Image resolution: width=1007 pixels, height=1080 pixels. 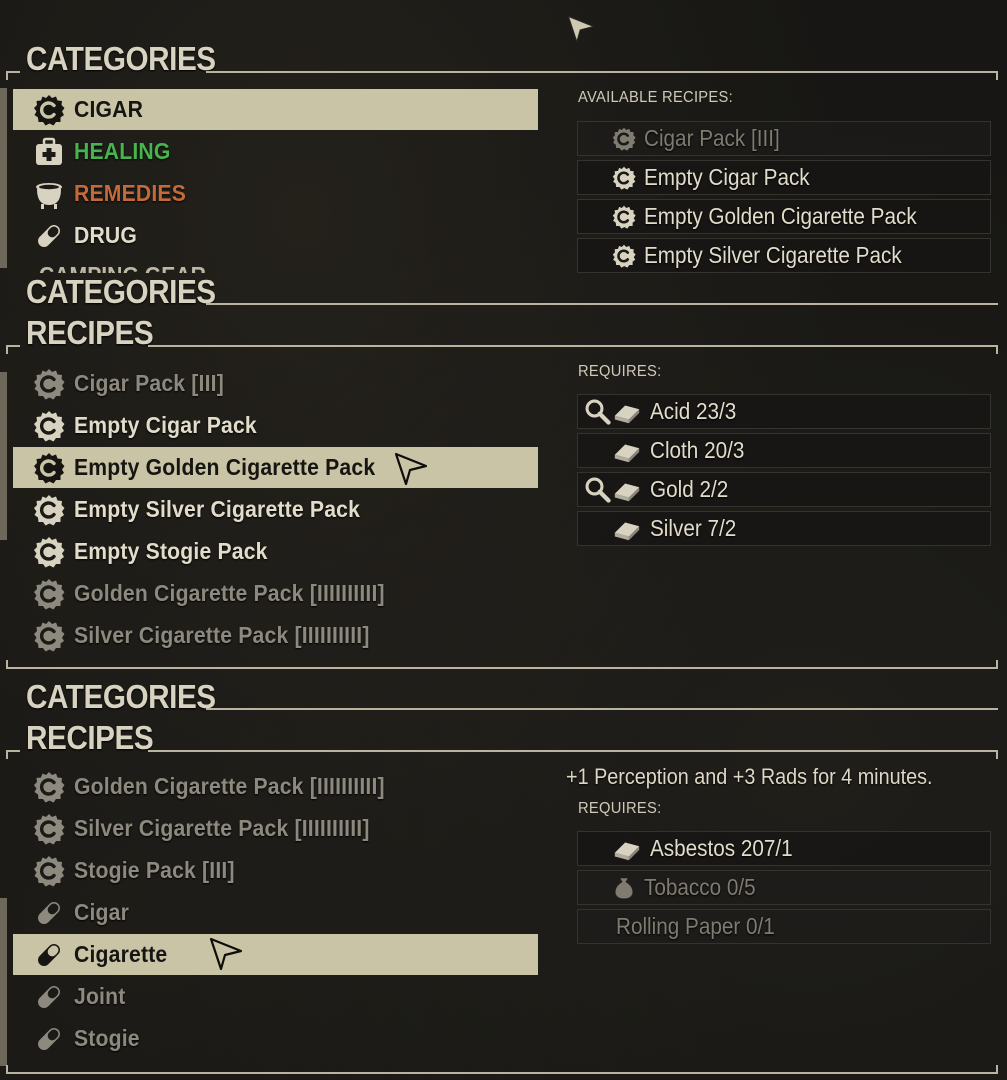 I want to click on category-drug: DRUG, so click(x=275, y=235).